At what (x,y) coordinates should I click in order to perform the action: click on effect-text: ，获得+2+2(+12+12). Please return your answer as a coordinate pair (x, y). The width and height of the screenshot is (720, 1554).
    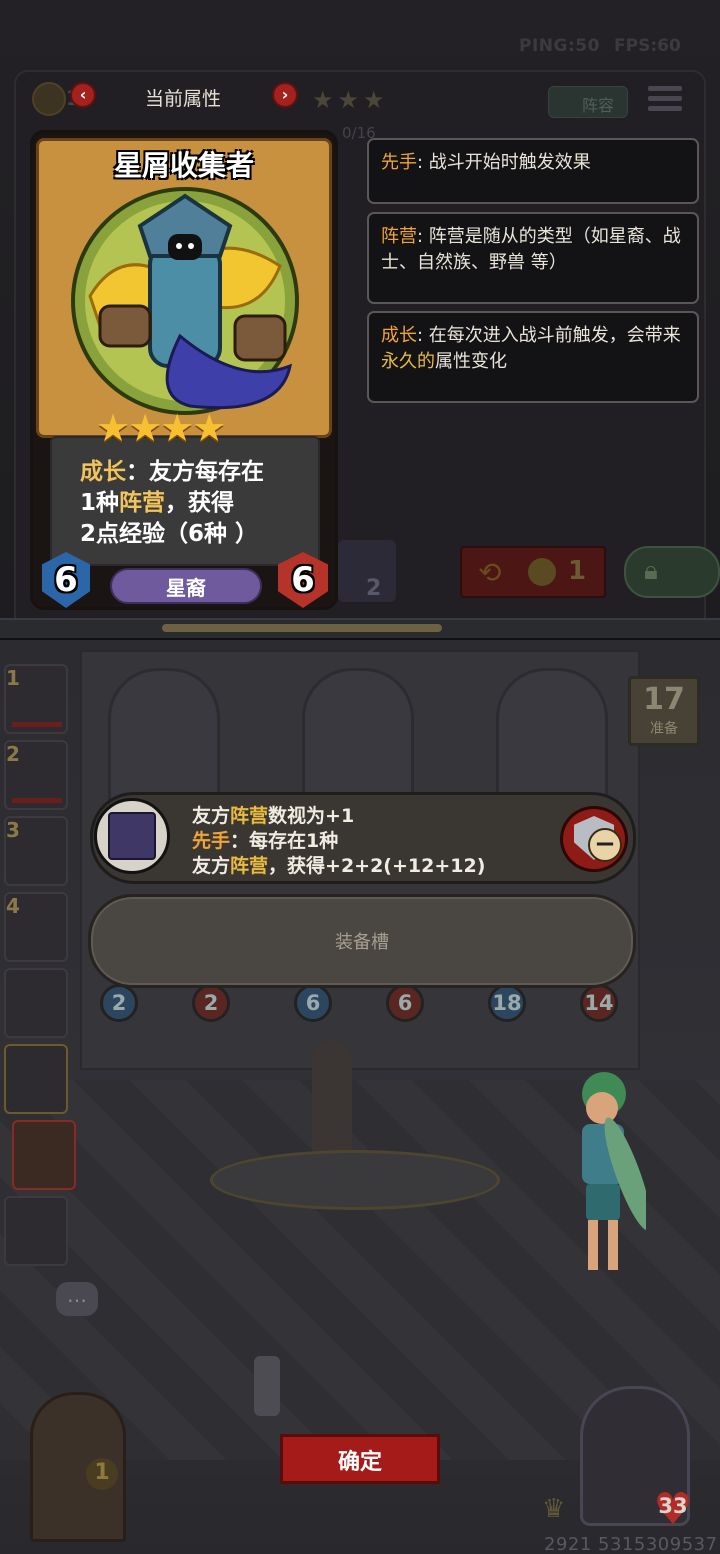
    Looking at the image, I should click on (377, 866).